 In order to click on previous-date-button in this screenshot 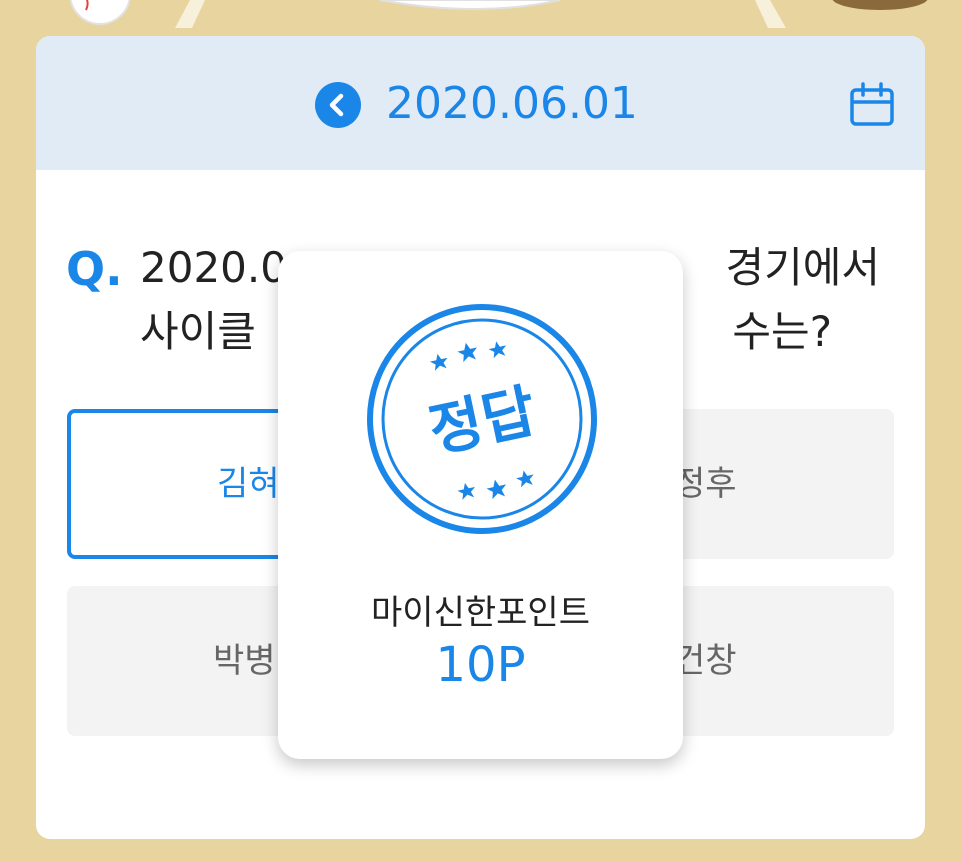, I will do `click(338, 105)`.